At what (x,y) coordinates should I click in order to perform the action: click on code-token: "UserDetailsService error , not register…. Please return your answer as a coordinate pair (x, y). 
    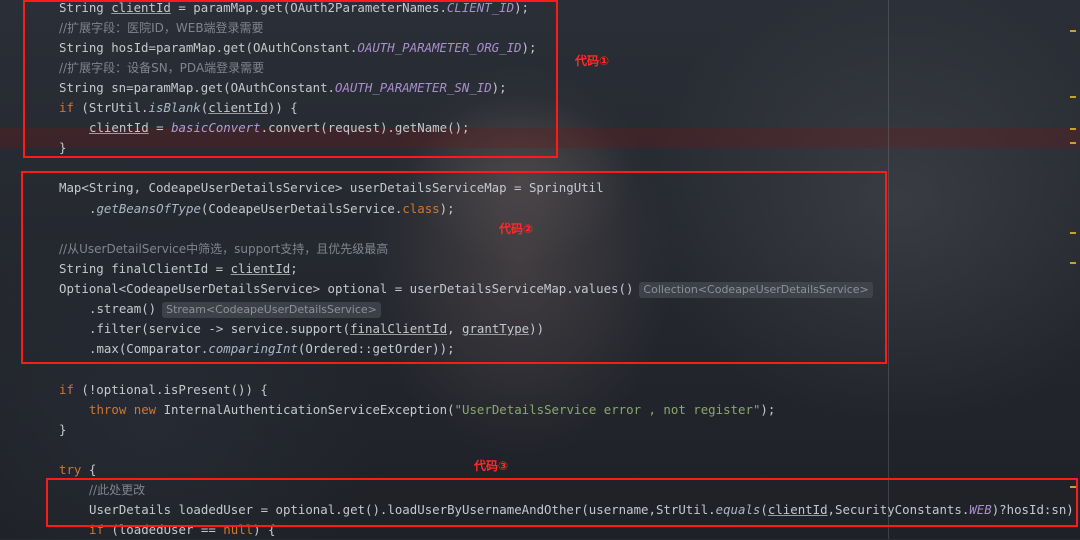
    Looking at the image, I should click on (607, 409).